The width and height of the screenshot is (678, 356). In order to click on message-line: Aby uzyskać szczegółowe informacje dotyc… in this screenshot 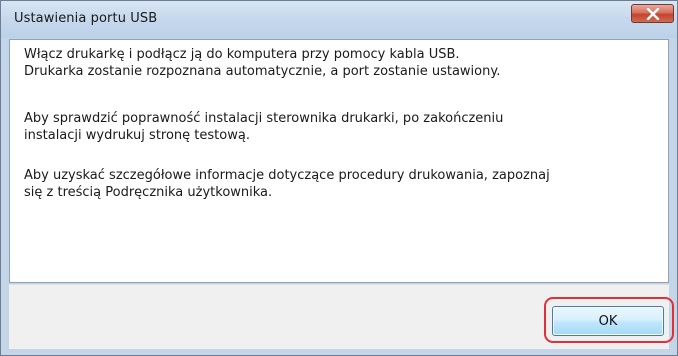, I will do `click(287, 175)`.